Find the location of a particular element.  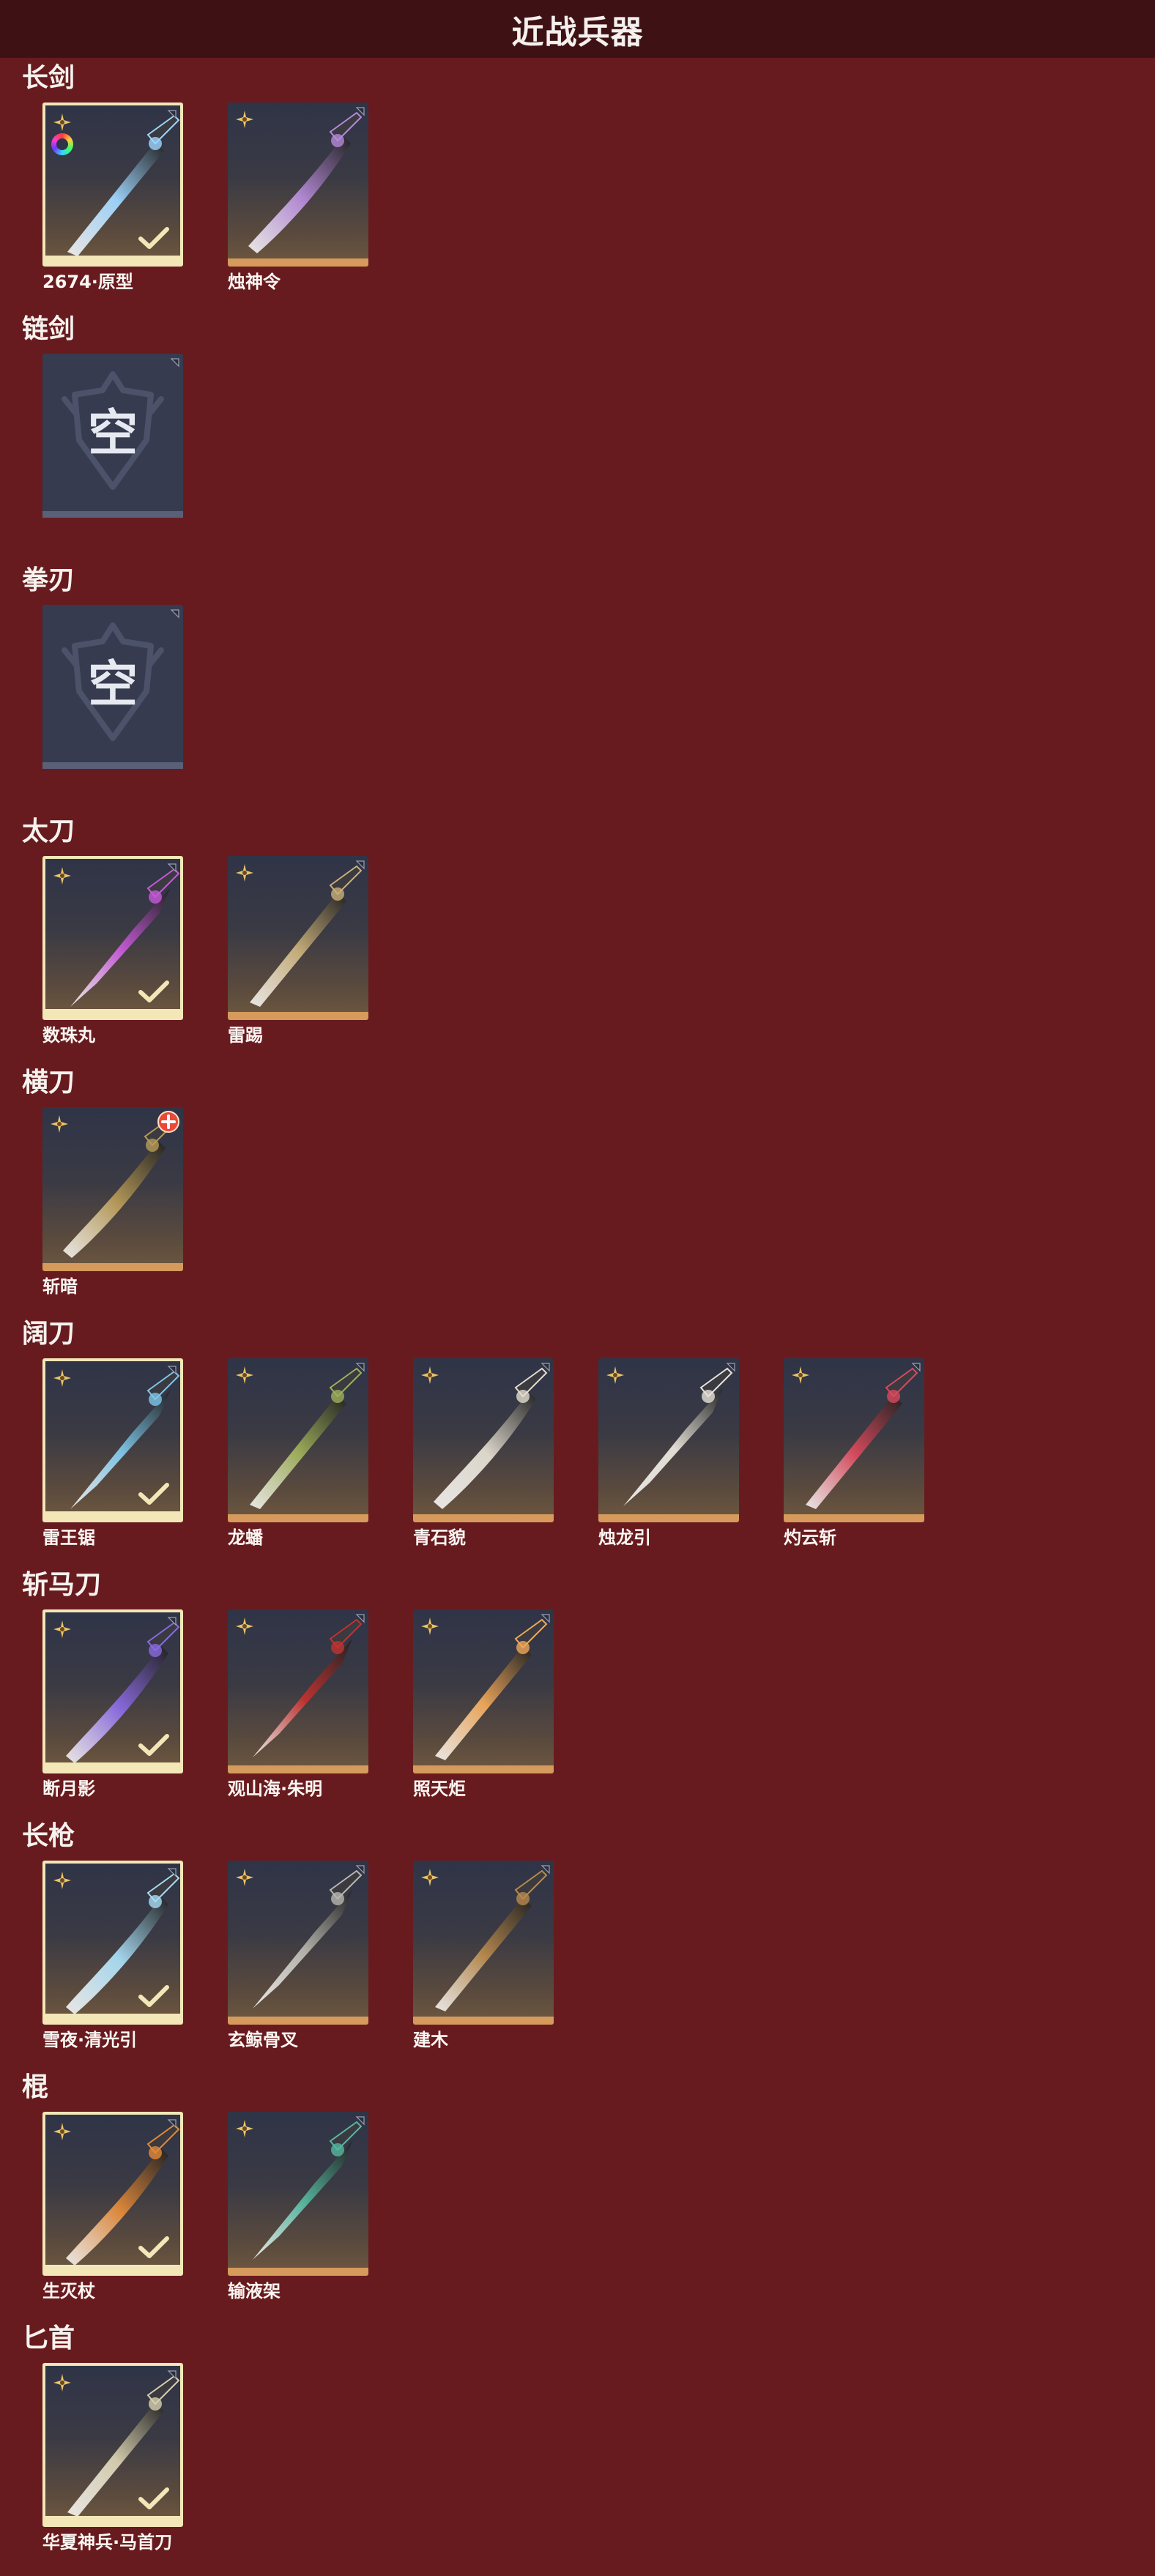

weapon-item: 观山海·朱明 is located at coordinates (298, 1704).